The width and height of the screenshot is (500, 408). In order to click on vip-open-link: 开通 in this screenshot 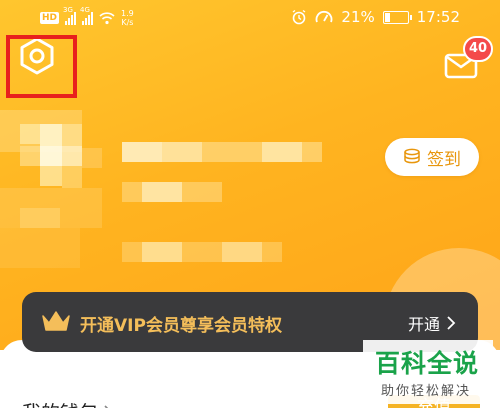, I will do `click(432, 323)`.